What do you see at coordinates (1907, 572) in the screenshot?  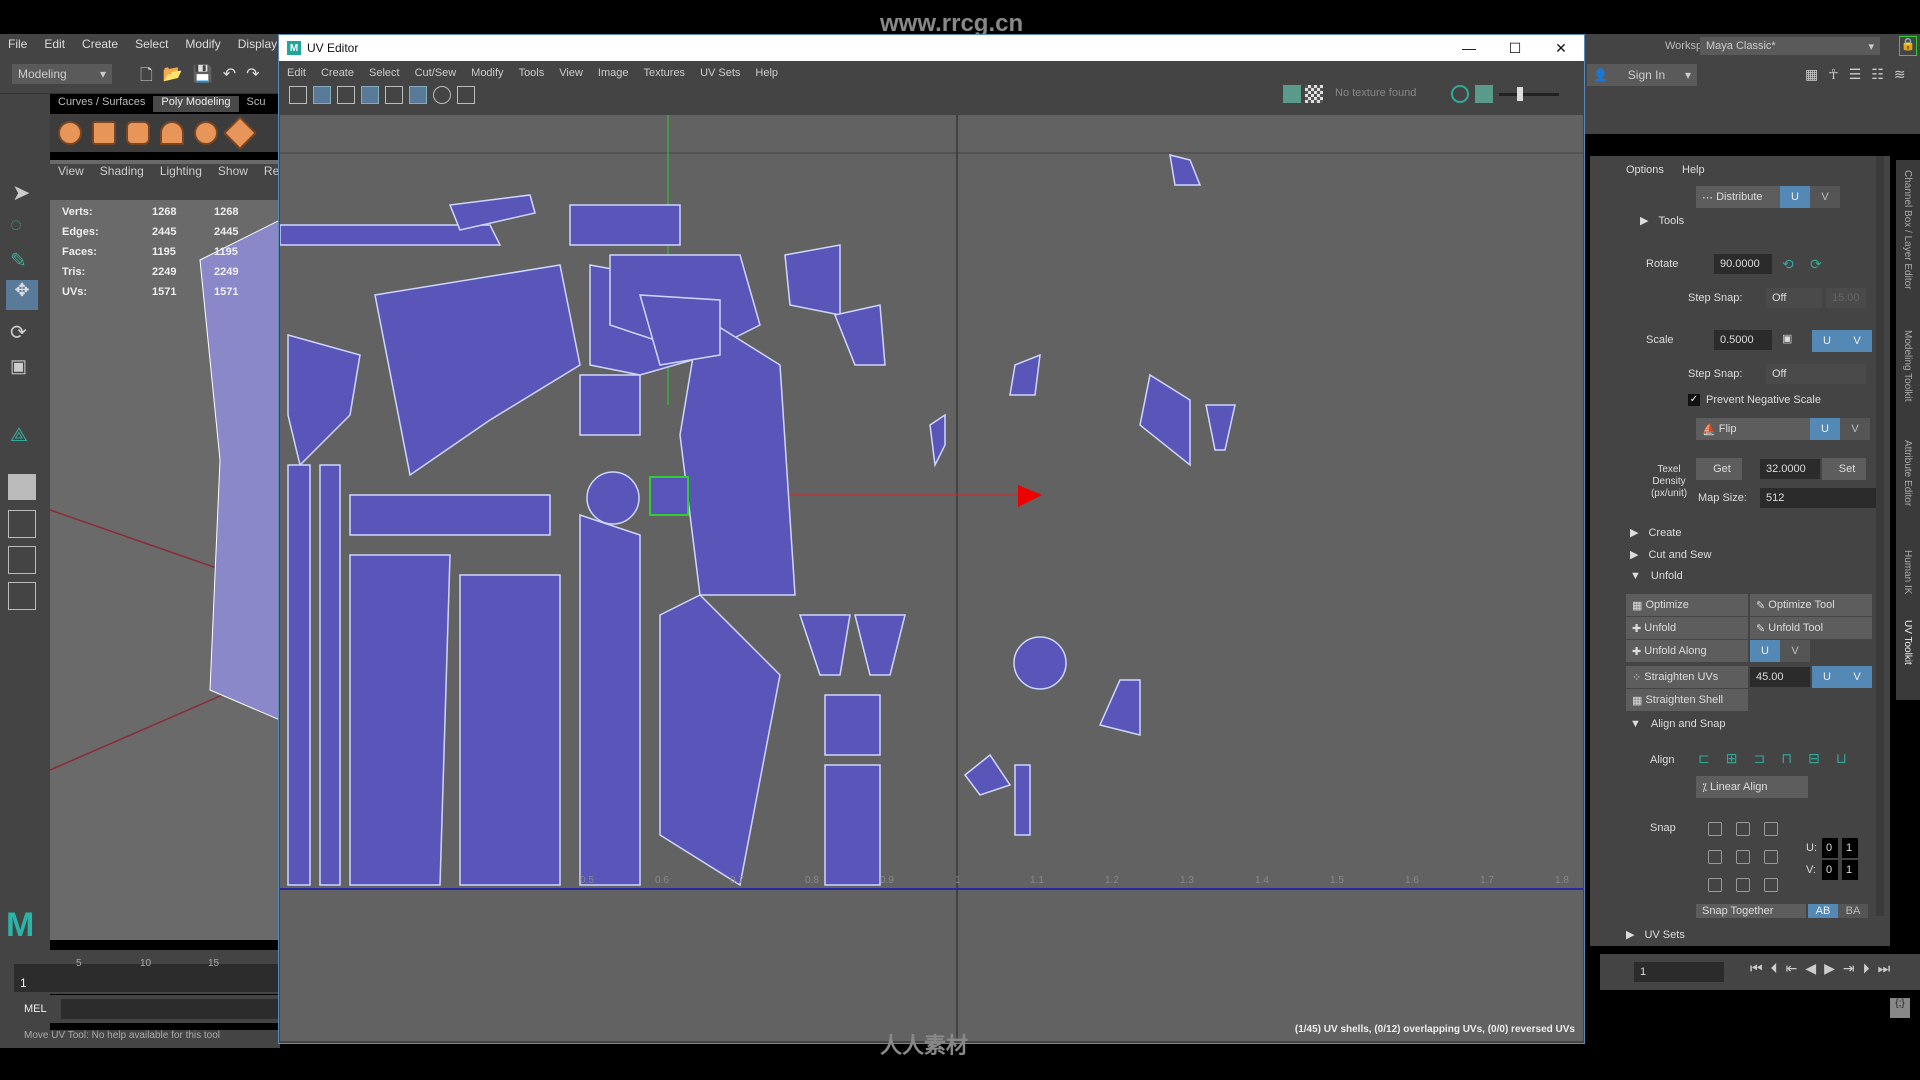 I see `tab-human-ik: Human IK` at bounding box center [1907, 572].